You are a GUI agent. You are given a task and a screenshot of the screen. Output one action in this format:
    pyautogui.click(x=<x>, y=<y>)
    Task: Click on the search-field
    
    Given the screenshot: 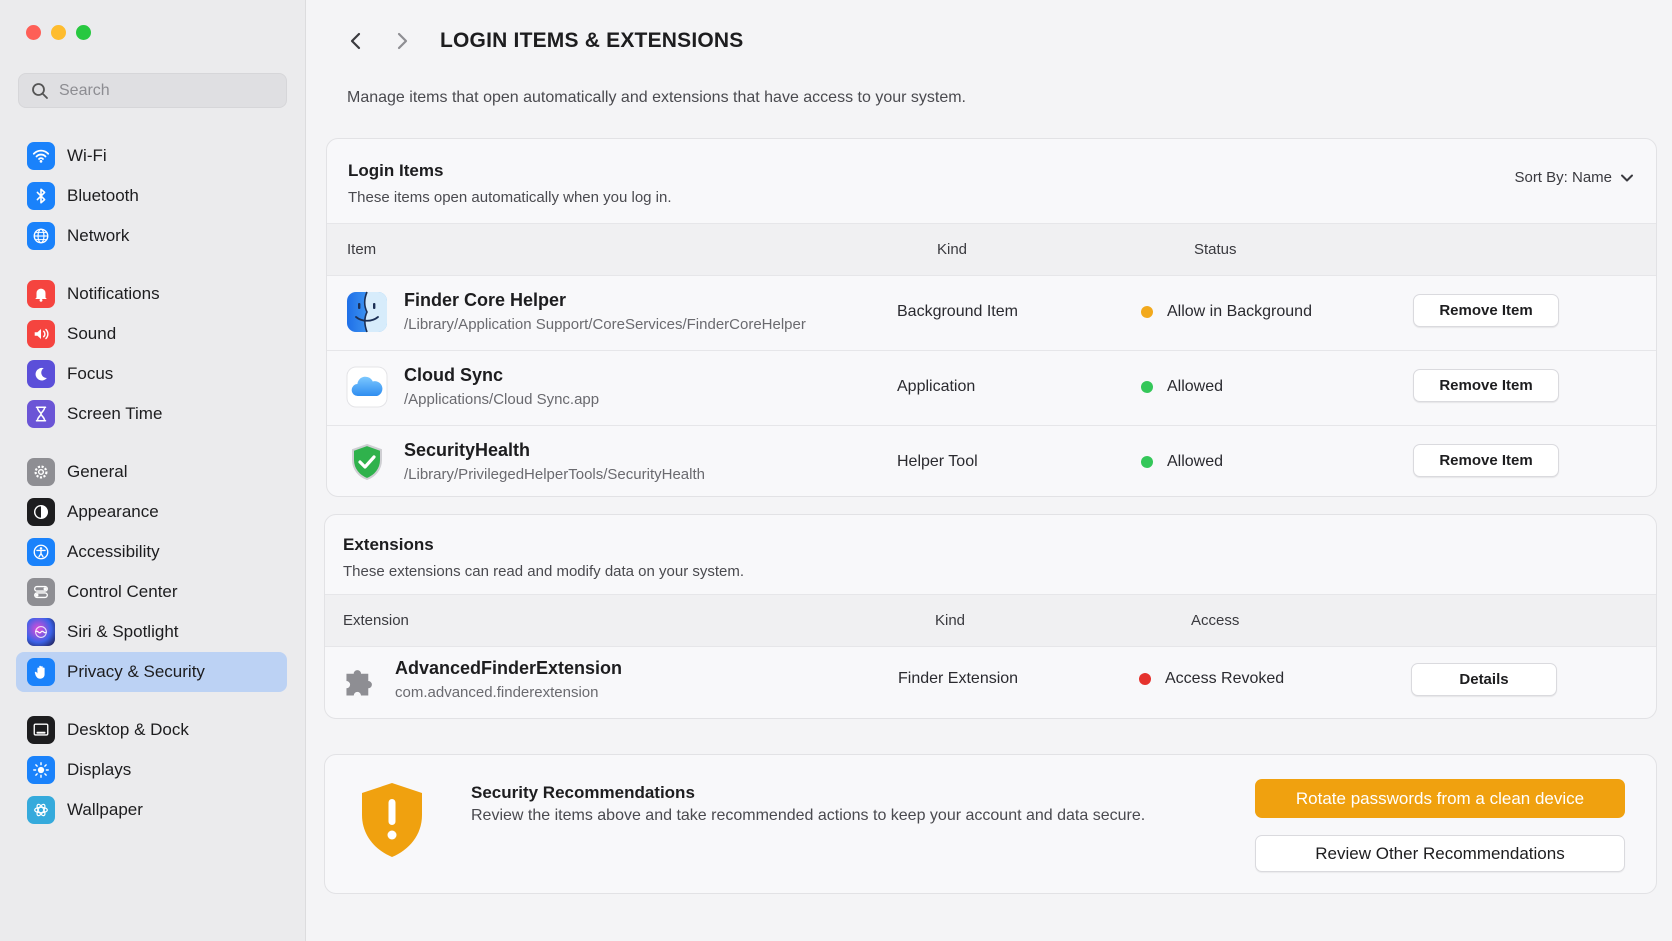 What is the action you would take?
    pyautogui.click(x=152, y=90)
    